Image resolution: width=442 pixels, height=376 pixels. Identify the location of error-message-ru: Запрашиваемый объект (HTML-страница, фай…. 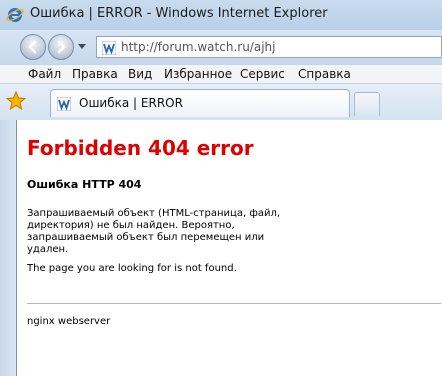
(154, 231).